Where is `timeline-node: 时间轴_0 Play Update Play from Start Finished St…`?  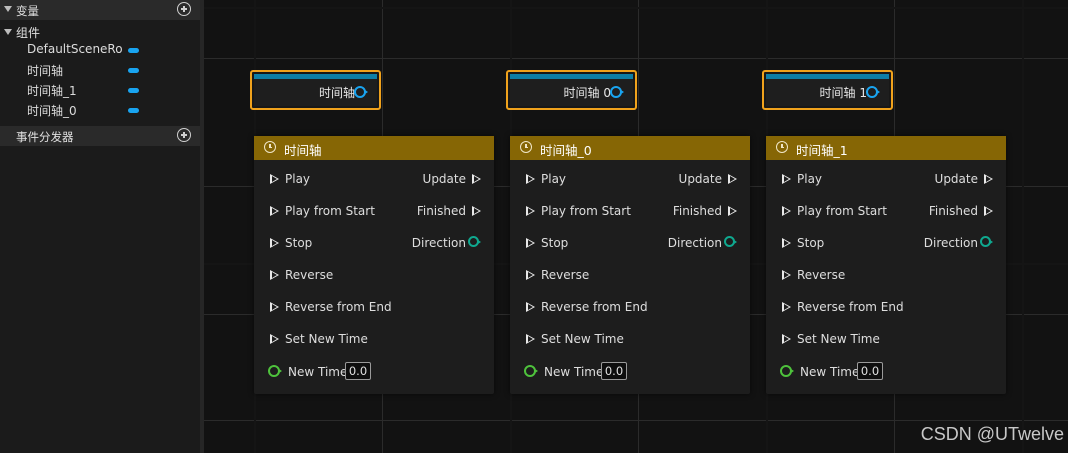
timeline-node: 时间轴_0 Play Update Play from Start Finished St… is located at coordinates (630, 265).